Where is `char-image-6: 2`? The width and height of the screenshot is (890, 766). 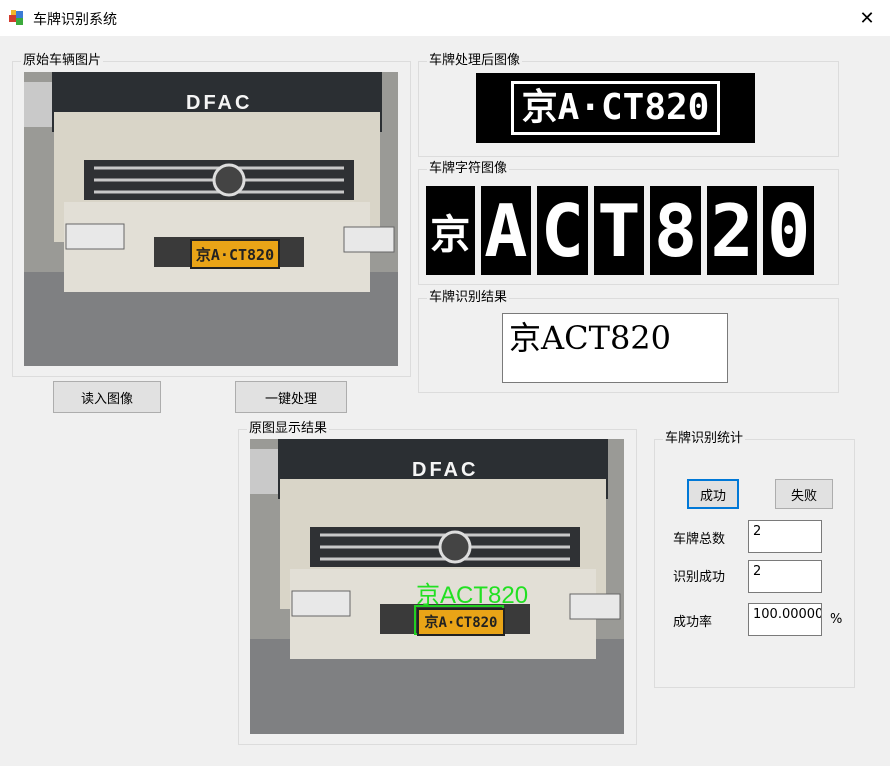
char-image-6: 2 is located at coordinates (732, 230).